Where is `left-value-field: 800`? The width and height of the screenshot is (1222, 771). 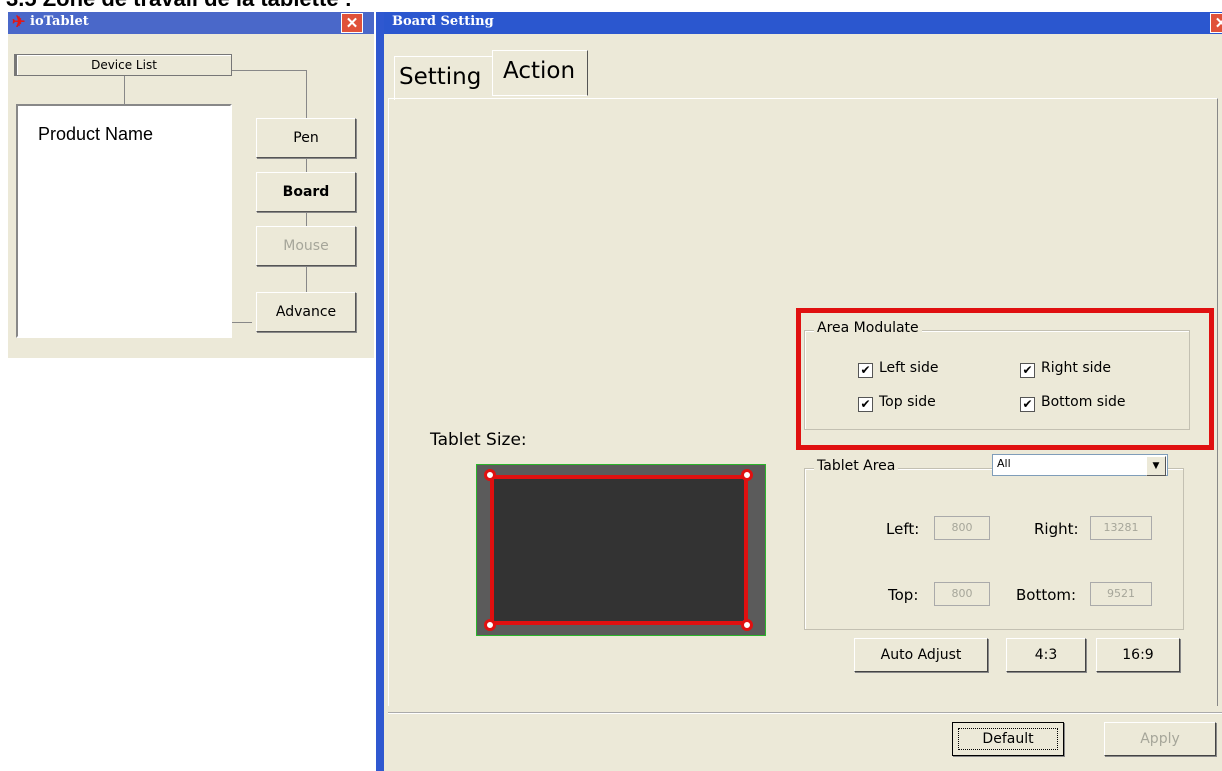 left-value-field: 800 is located at coordinates (962, 528).